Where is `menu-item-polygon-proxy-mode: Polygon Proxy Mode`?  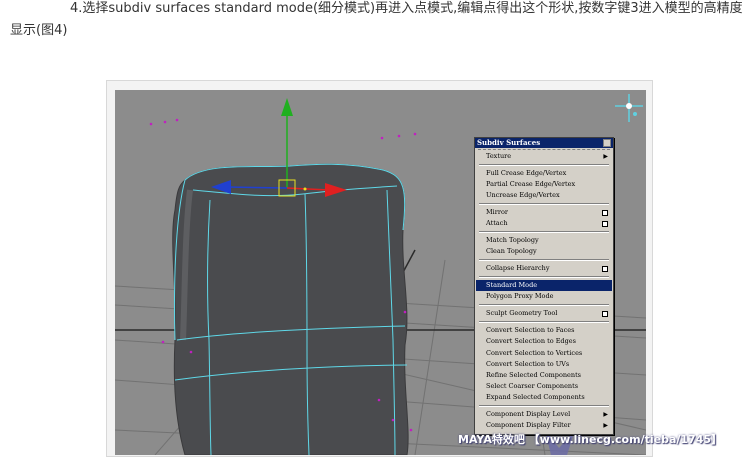 menu-item-polygon-proxy-mode: Polygon Proxy Mode is located at coordinates (544, 296).